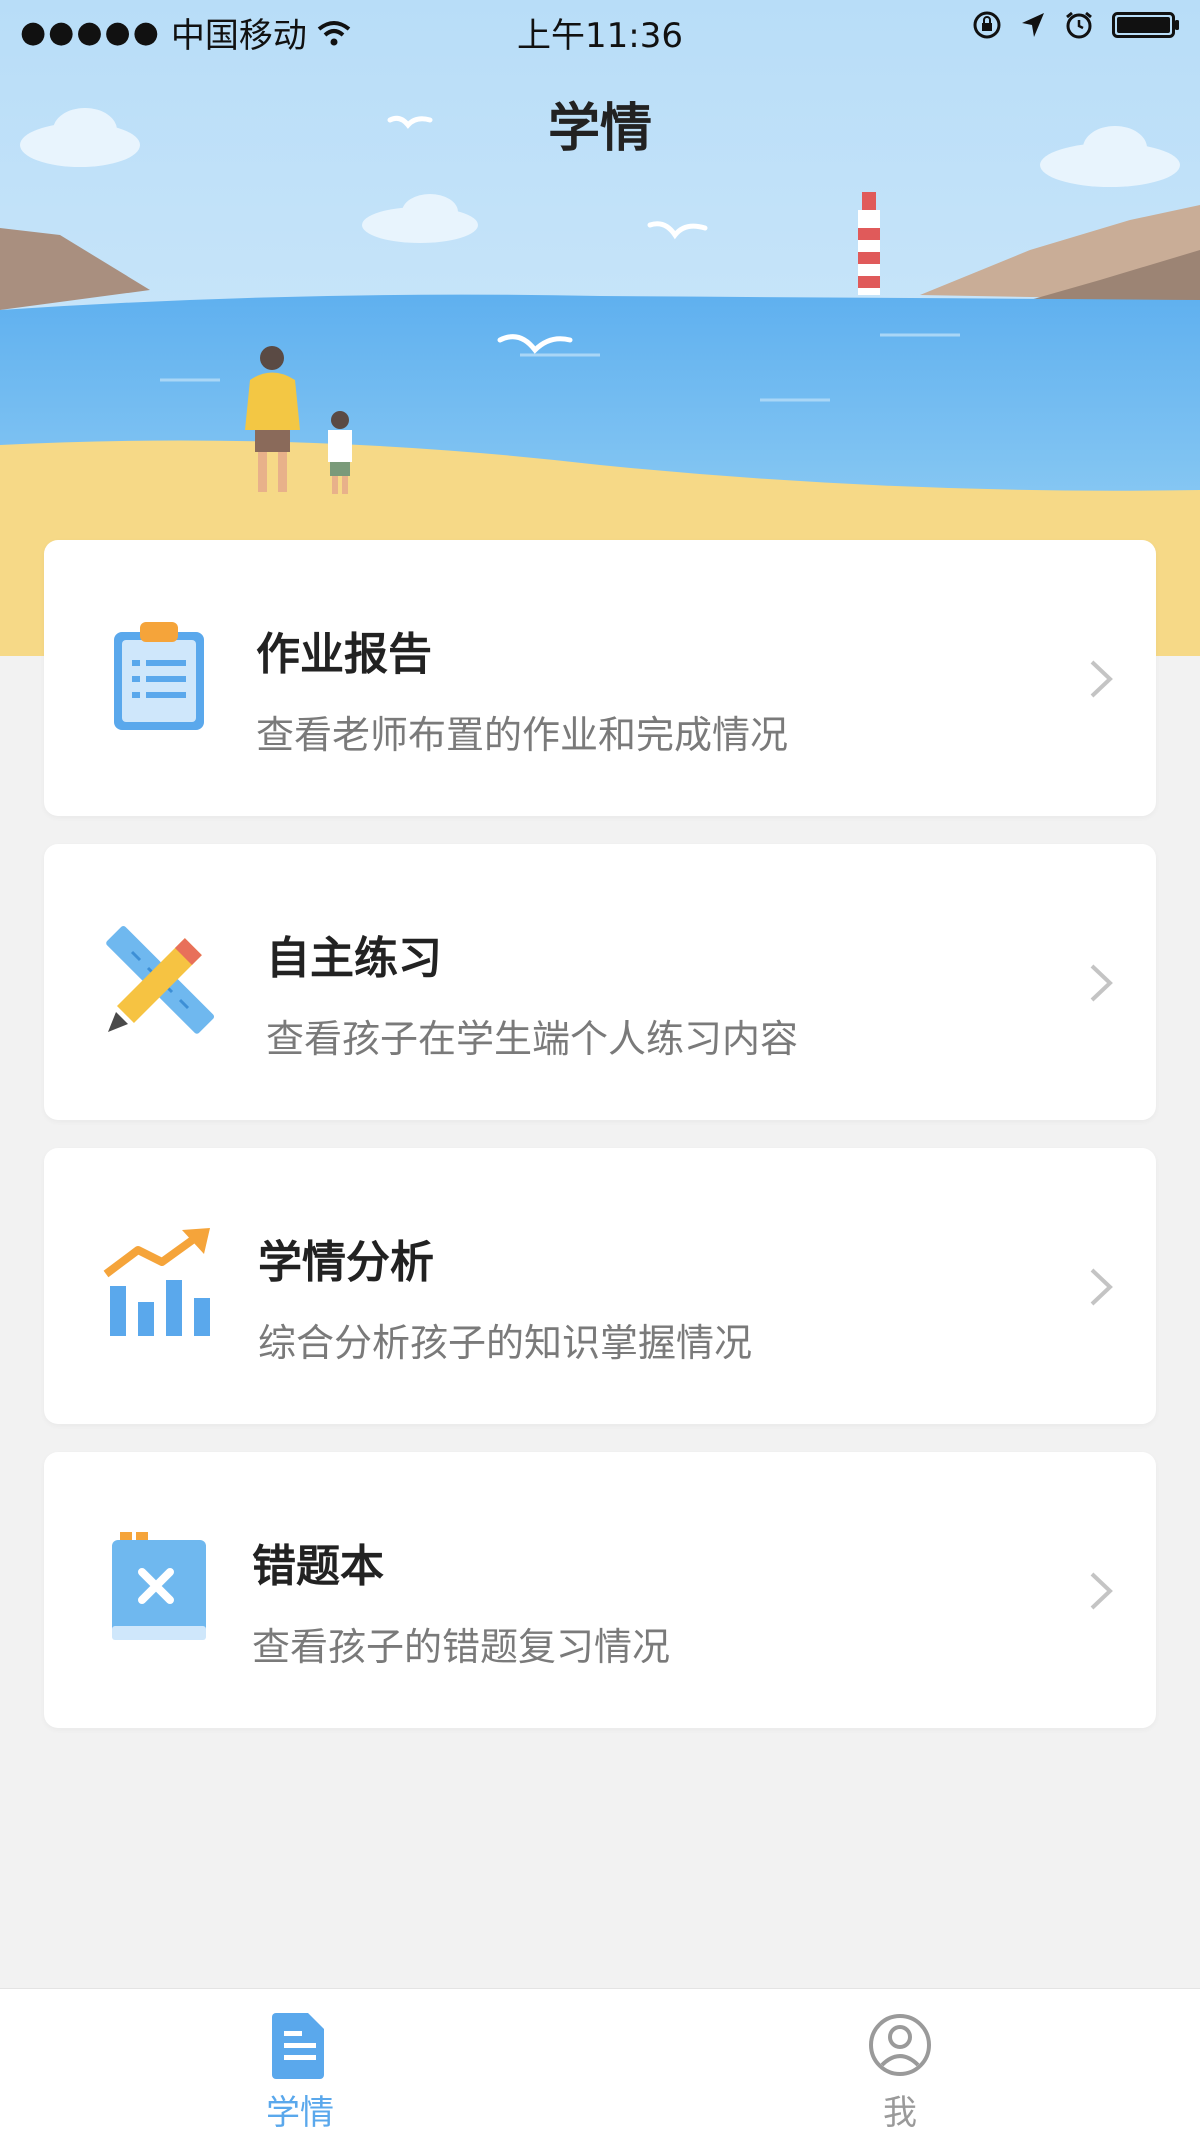 The width and height of the screenshot is (1200, 2134). Describe the element at coordinates (900, 2045) in the screenshot. I see `user-icon` at that location.